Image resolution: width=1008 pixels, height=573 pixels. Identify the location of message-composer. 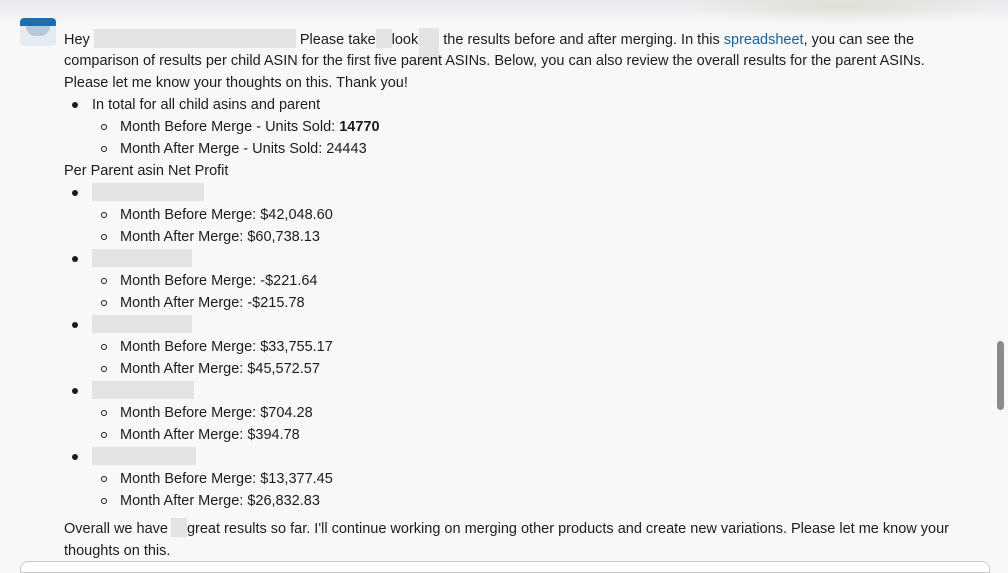
(505, 567).